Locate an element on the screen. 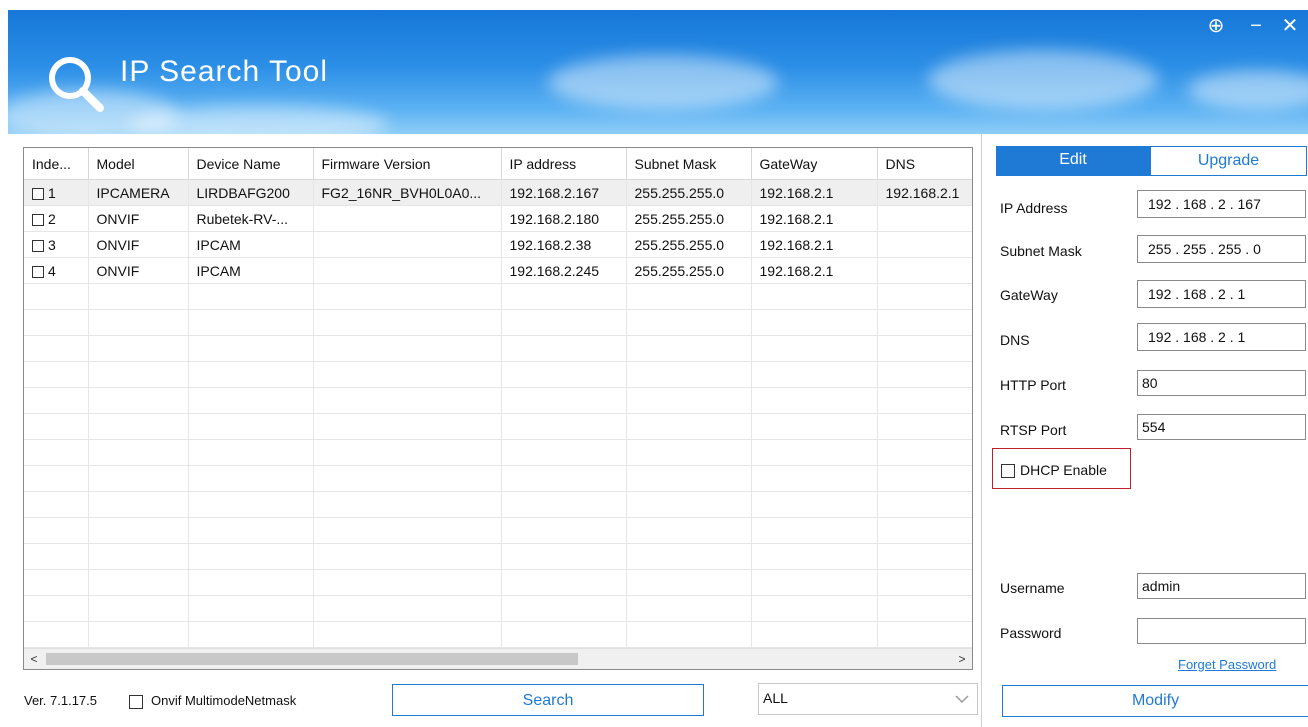 This screenshot has width=1308, height=727. column-header: IP address is located at coordinates (564, 164).